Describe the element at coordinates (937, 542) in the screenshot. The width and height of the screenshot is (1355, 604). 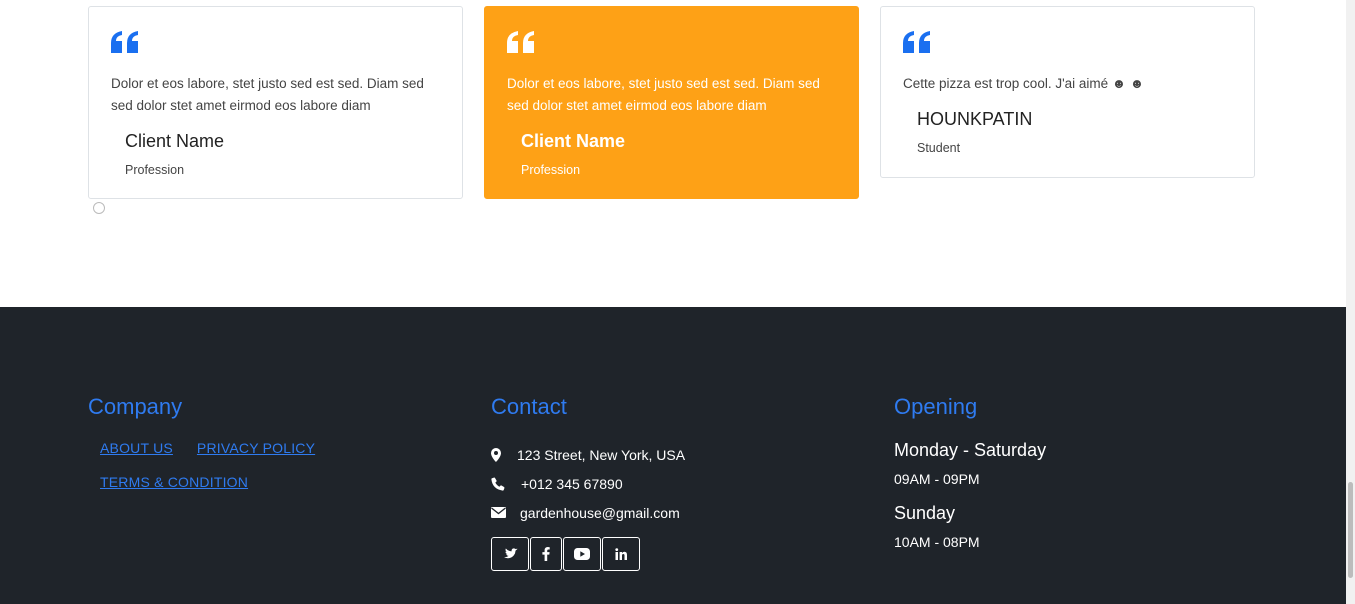
I see `opening-hours-sunday: 10AM - 08PM` at that location.